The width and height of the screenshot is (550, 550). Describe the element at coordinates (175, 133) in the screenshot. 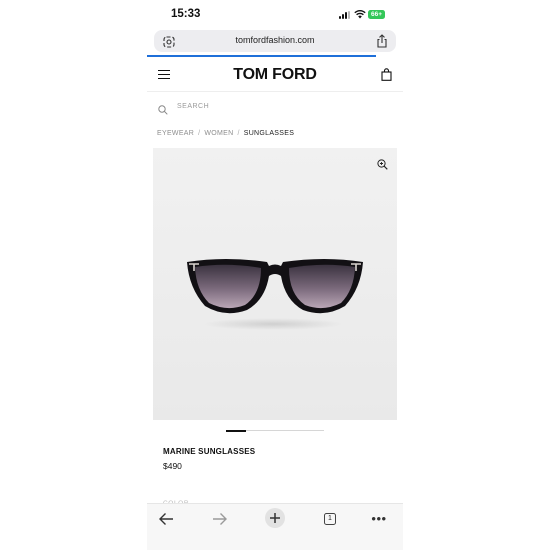

I see `breadcrumb-eyewear: EYEWEAR` at that location.